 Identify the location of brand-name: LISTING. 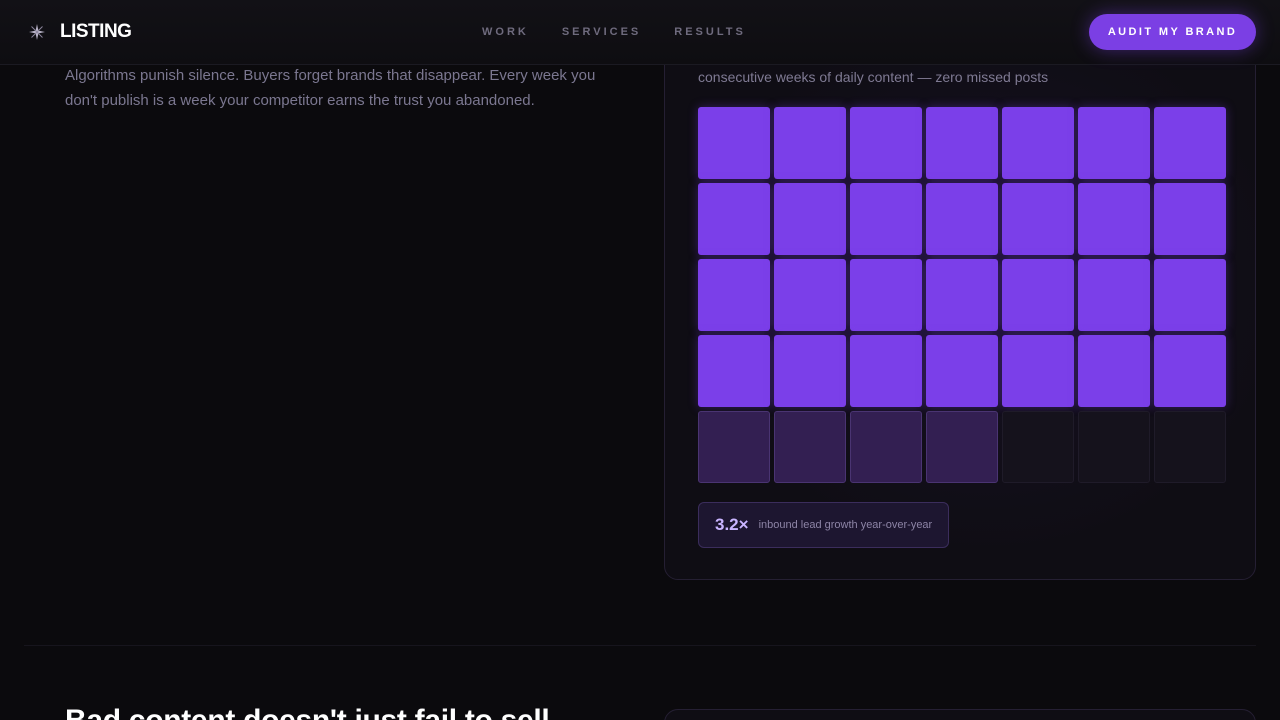
(96, 31).